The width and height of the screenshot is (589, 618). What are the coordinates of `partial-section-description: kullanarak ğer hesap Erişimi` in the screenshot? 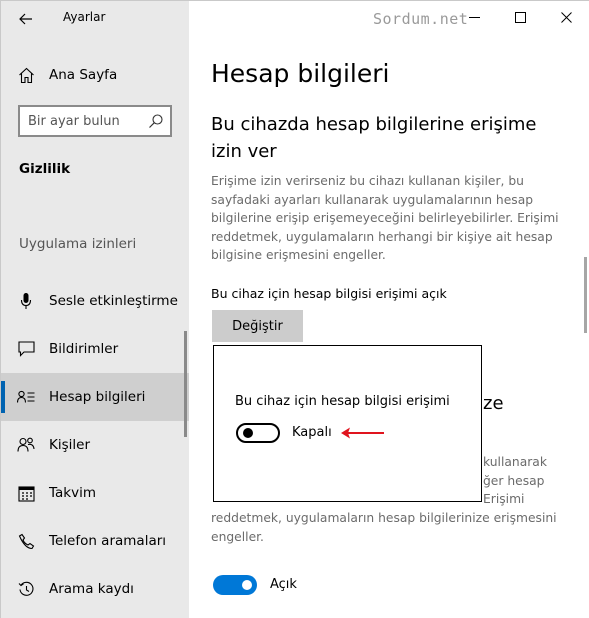 It's located at (528, 481).